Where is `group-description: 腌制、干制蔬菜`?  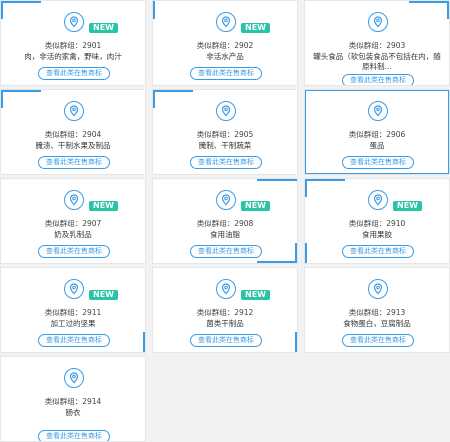
group-description: 腌制、干制蔬菜 is located at coordinates (225, 145).